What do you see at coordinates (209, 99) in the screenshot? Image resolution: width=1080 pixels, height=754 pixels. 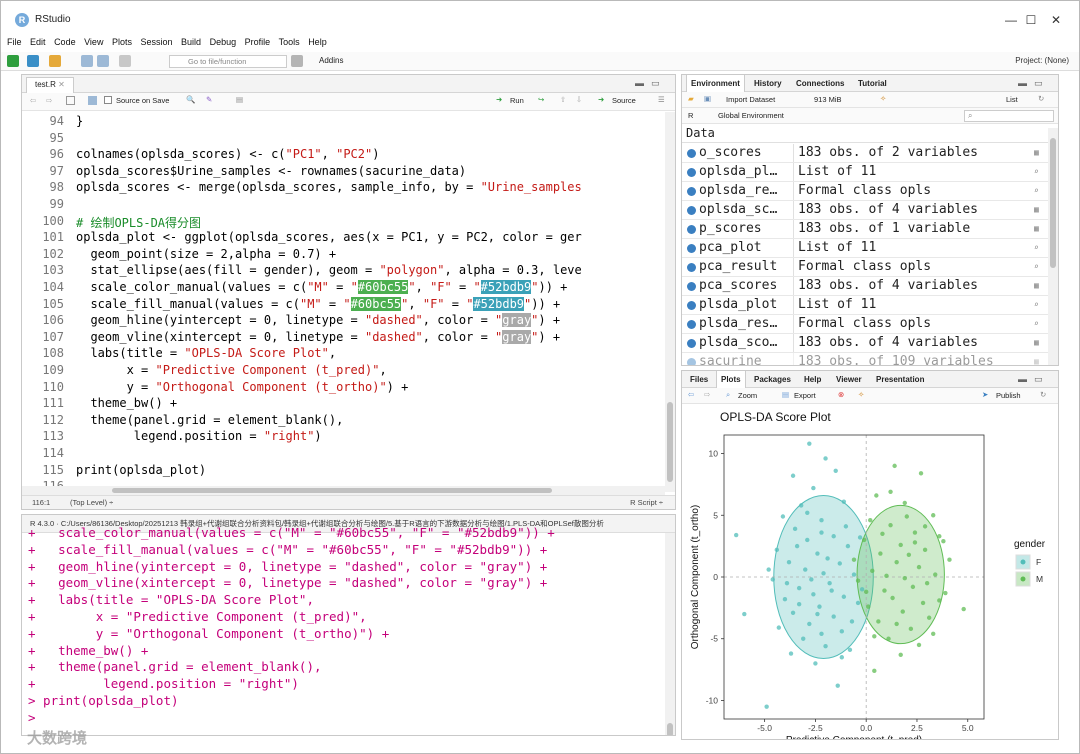 I see `magic-wand-icon: ✎` at bounding box center [209, 99].